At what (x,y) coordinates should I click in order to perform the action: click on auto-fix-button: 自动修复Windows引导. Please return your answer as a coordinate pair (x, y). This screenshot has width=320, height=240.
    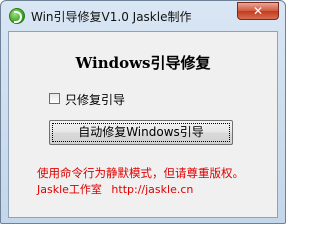
    Looking at the image, I should click on (141, 132).